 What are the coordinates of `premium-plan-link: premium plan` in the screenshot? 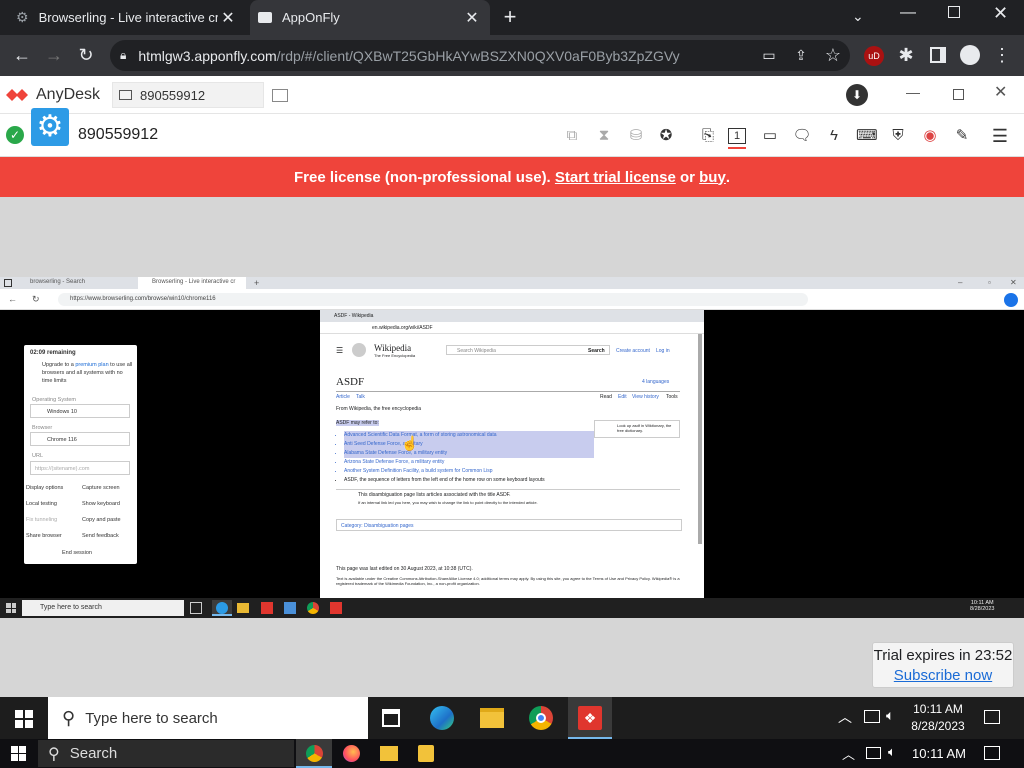 It's located at (91, 365).